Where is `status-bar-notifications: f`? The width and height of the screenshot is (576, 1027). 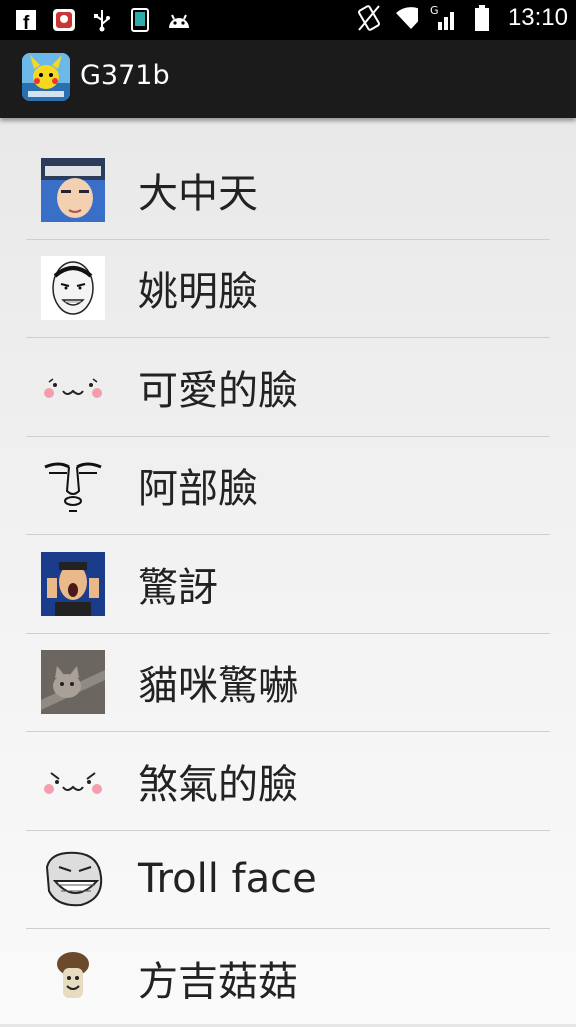
status-bar-notifications: f is located at coordinates (102, 20).